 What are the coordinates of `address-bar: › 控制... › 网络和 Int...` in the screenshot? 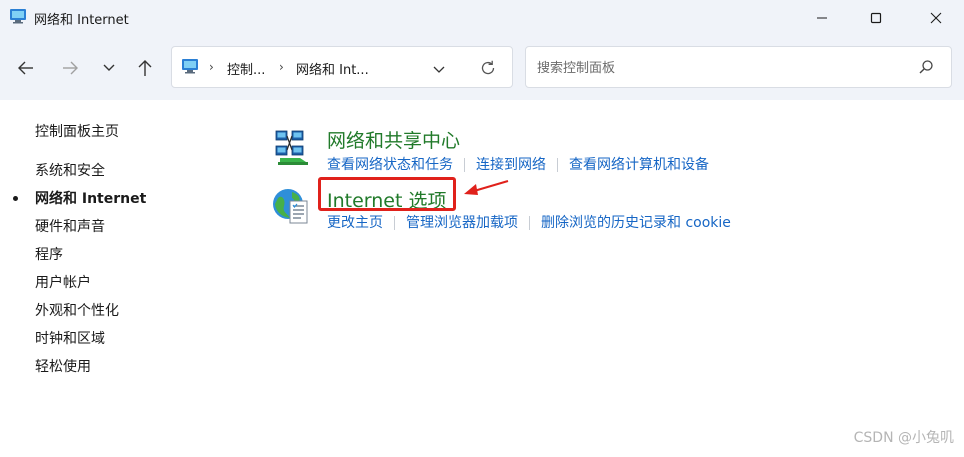 It's located at (342, 67).